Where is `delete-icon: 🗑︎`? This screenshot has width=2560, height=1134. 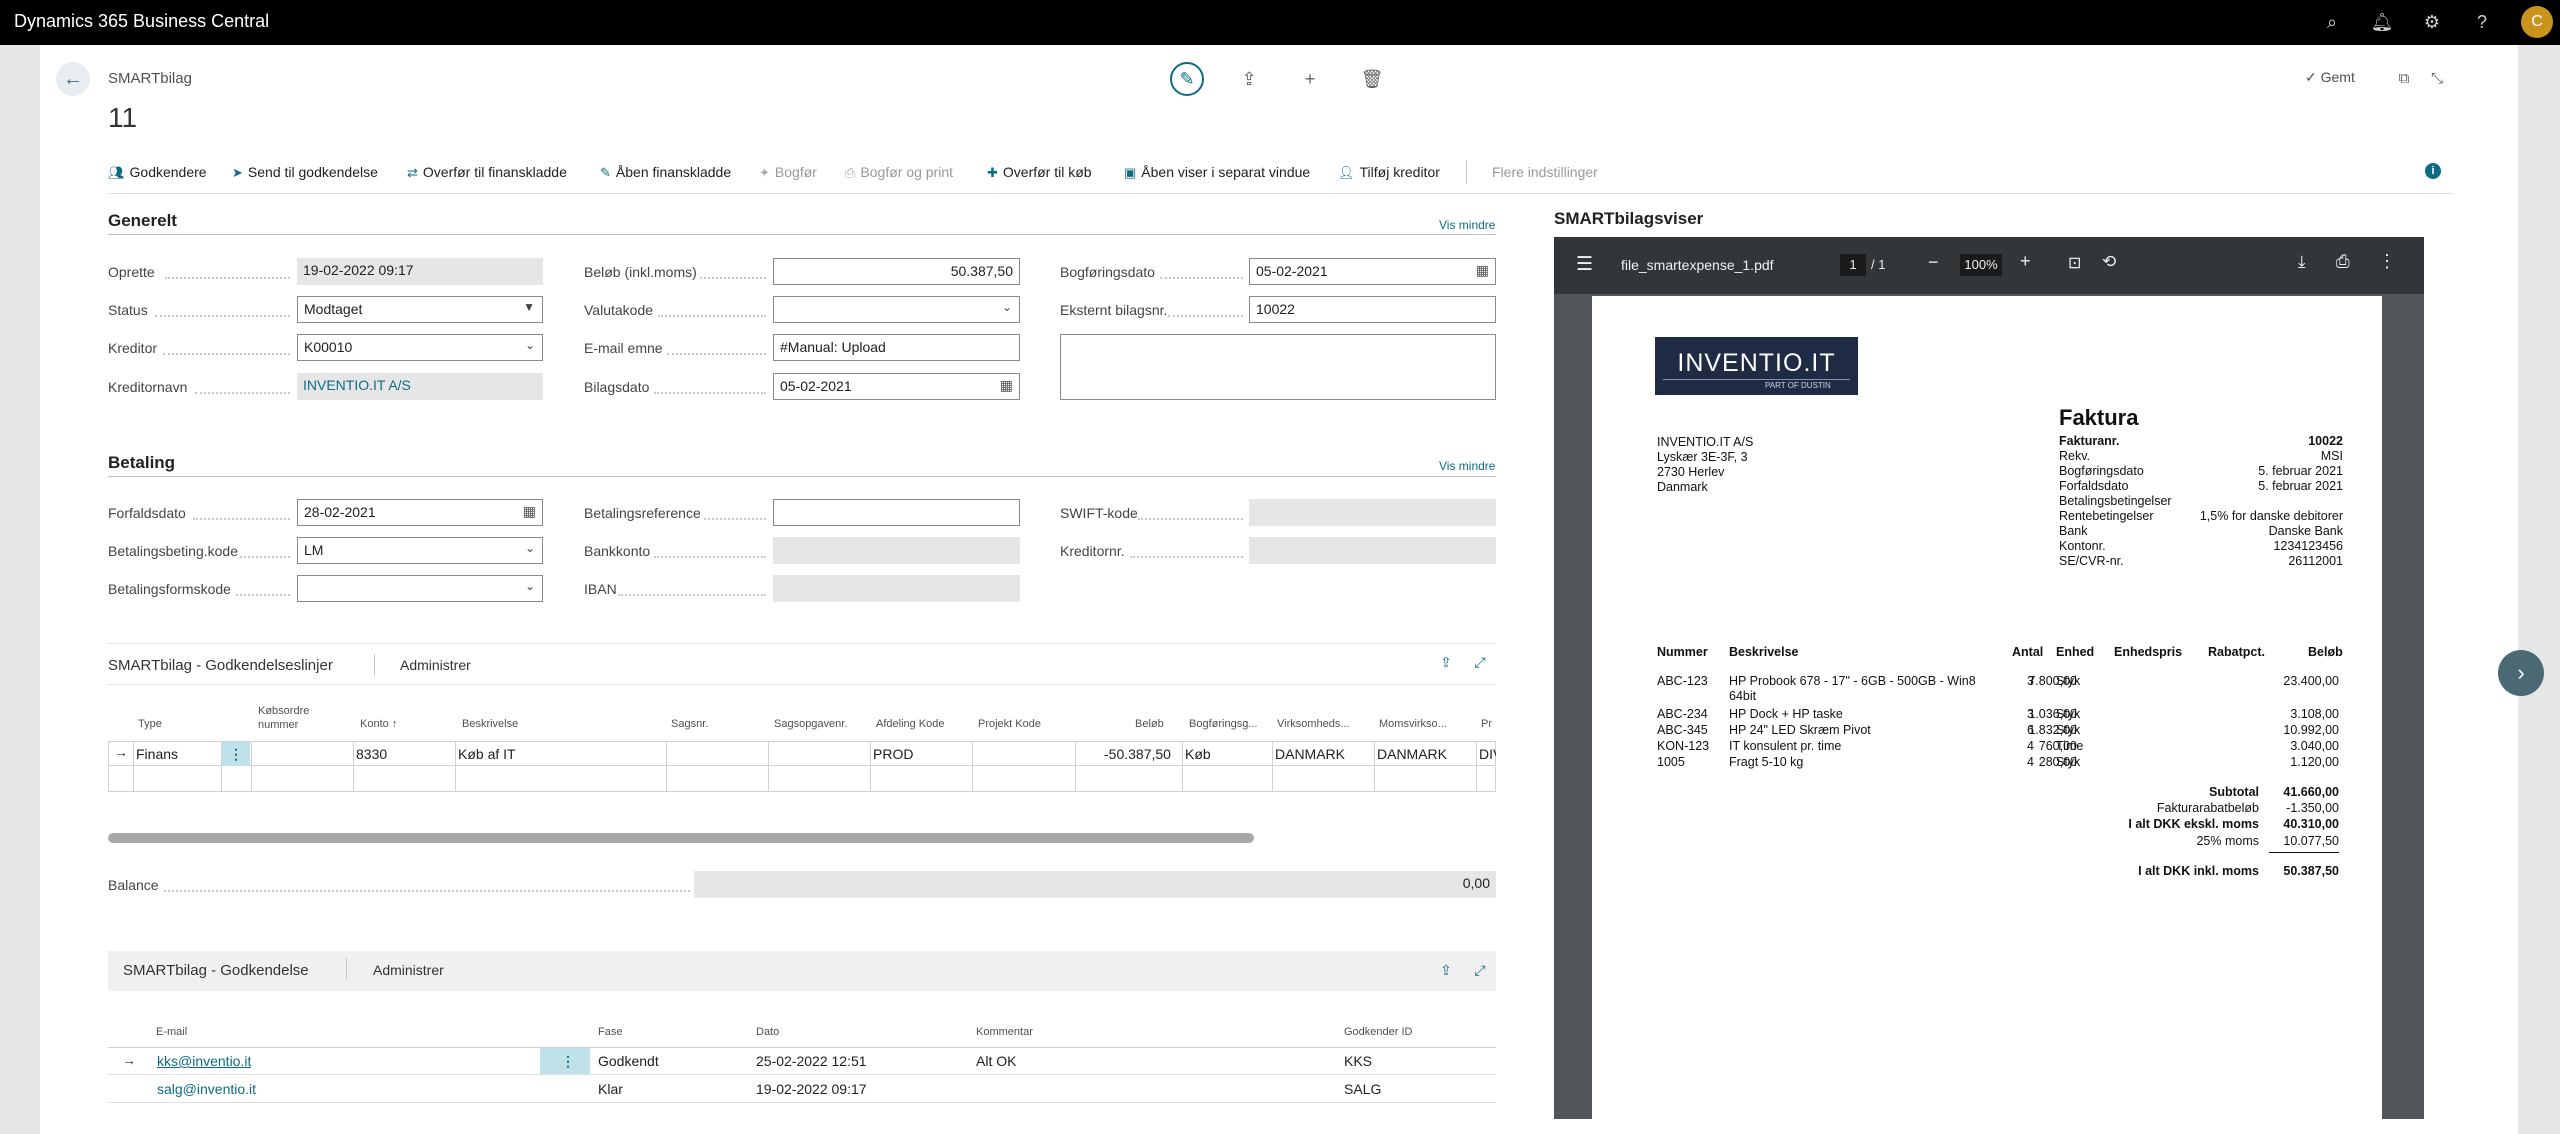 delete-icon: 🗑︎ is located at coordinates (1372, 79).